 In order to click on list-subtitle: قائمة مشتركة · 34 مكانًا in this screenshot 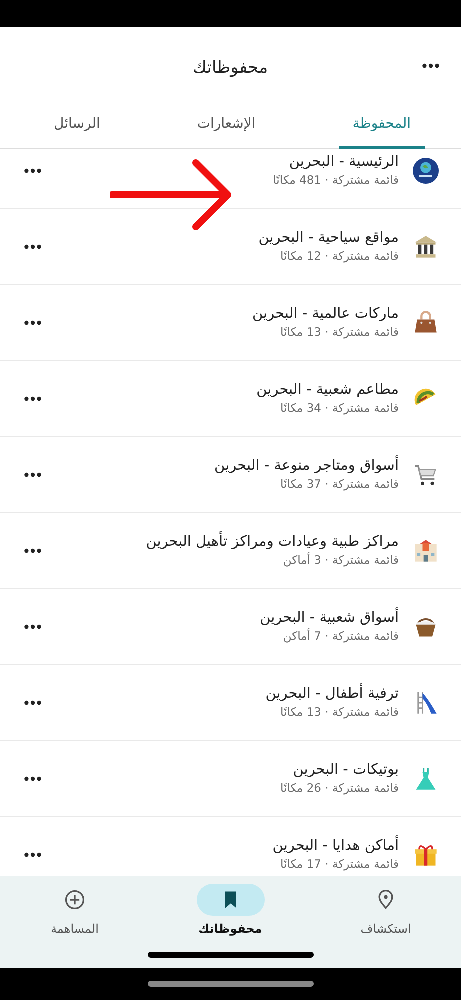, I will do `click(339, 408)`.